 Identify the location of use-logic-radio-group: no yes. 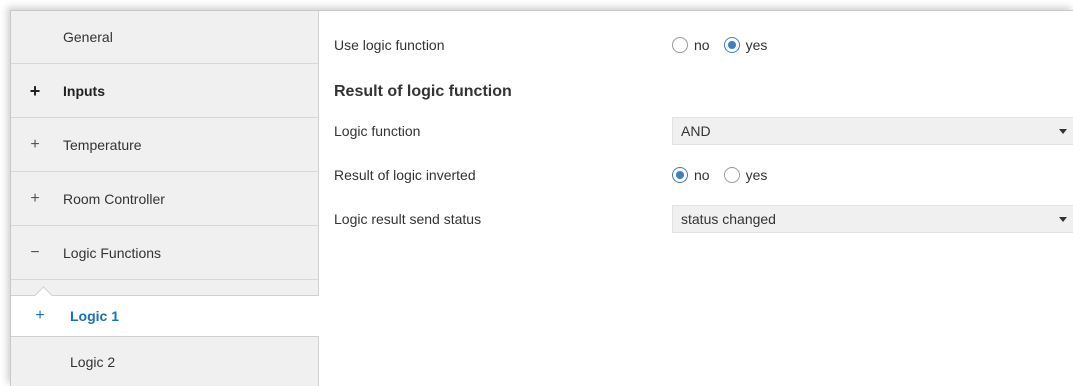
(726, 45).